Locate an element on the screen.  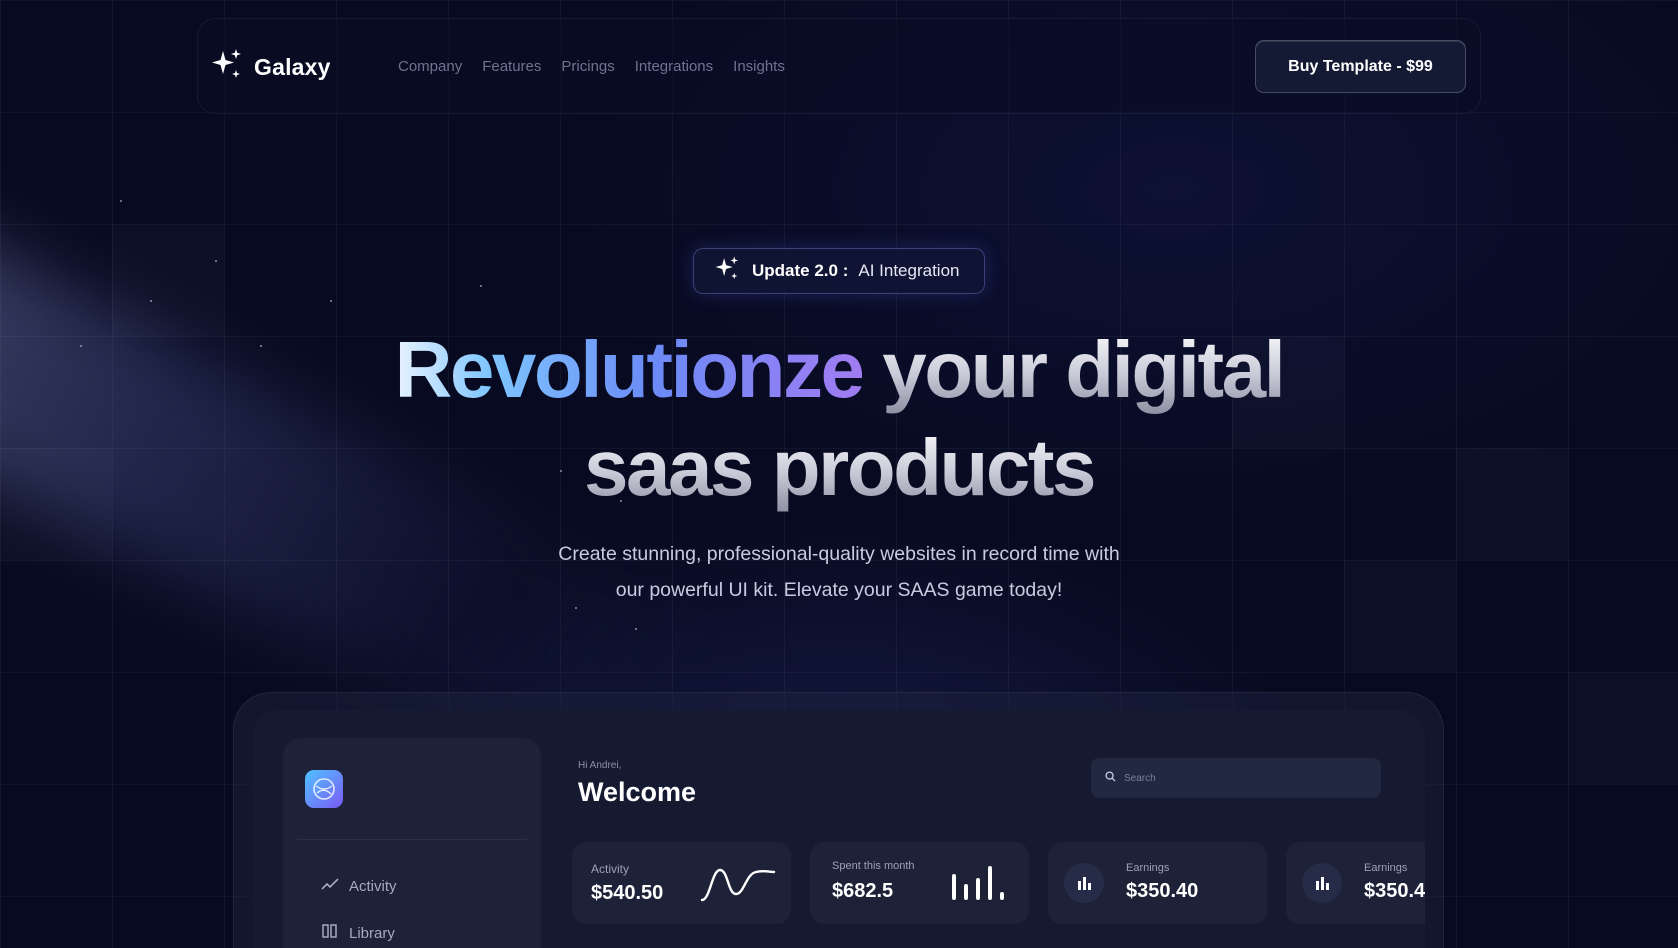
wave-chart-icon is located at coordinates (738, 886).